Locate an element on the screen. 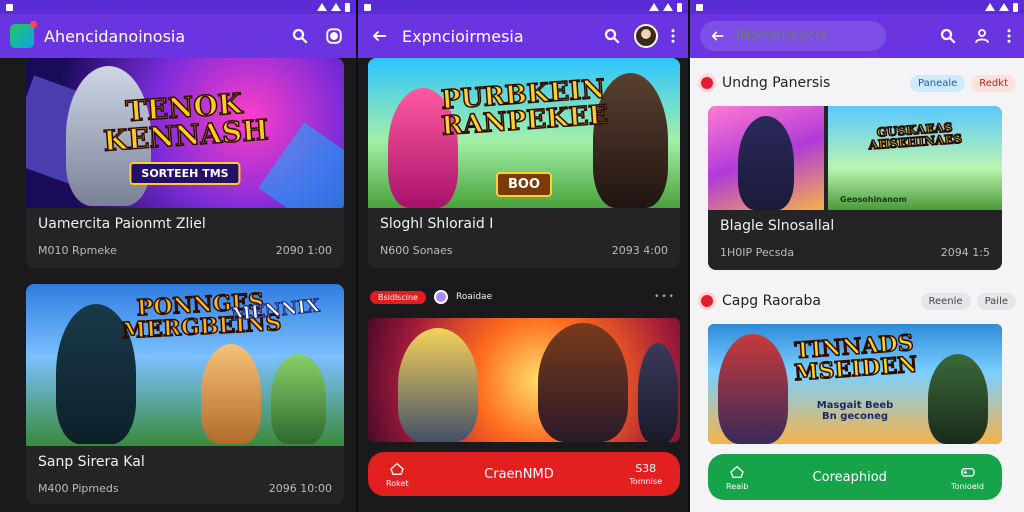 The width and height of the screenshot is (1024, 512). filter-chip: Paile is located at coordinates (996, 301).